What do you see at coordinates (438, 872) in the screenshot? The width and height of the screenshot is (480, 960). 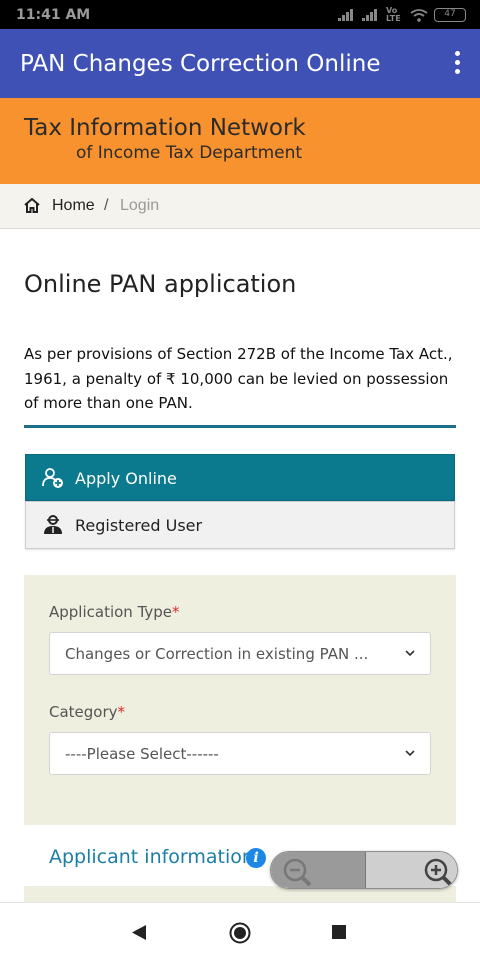 I see `zoom-in-icon` at bounding box center [438, 872].